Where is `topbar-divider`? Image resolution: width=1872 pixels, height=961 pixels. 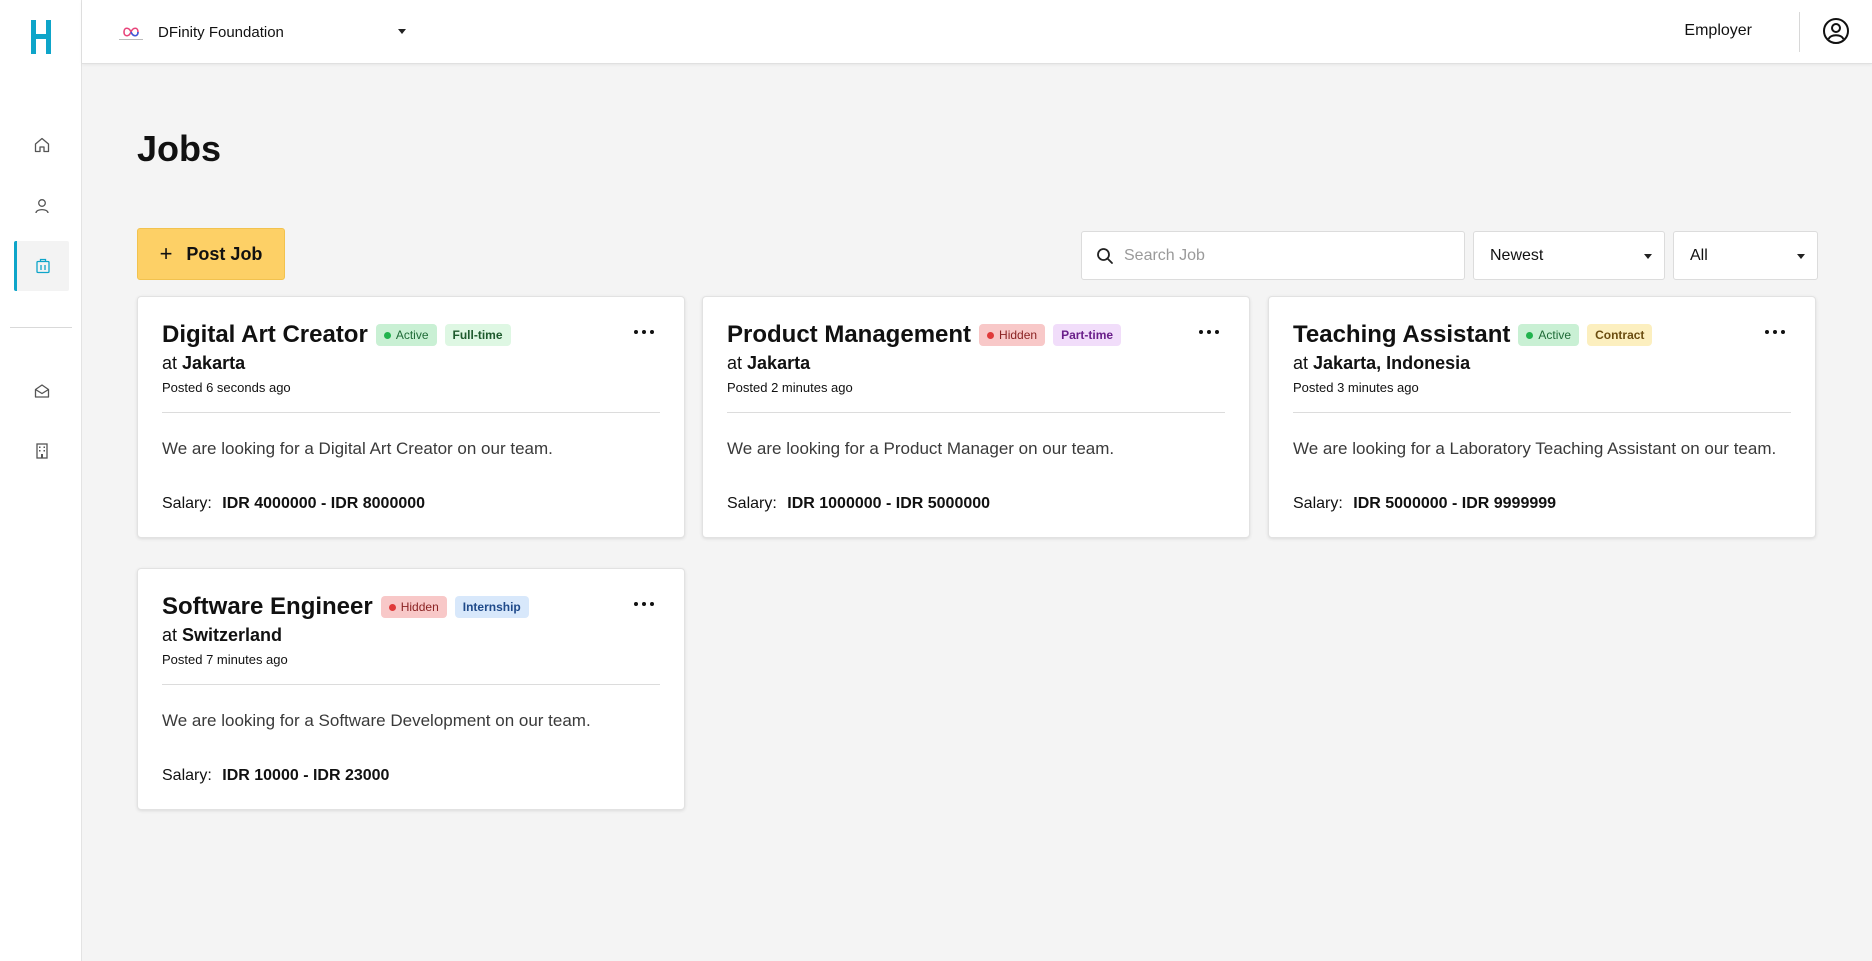
topbar-divider is located at coordinates (1799, 32).